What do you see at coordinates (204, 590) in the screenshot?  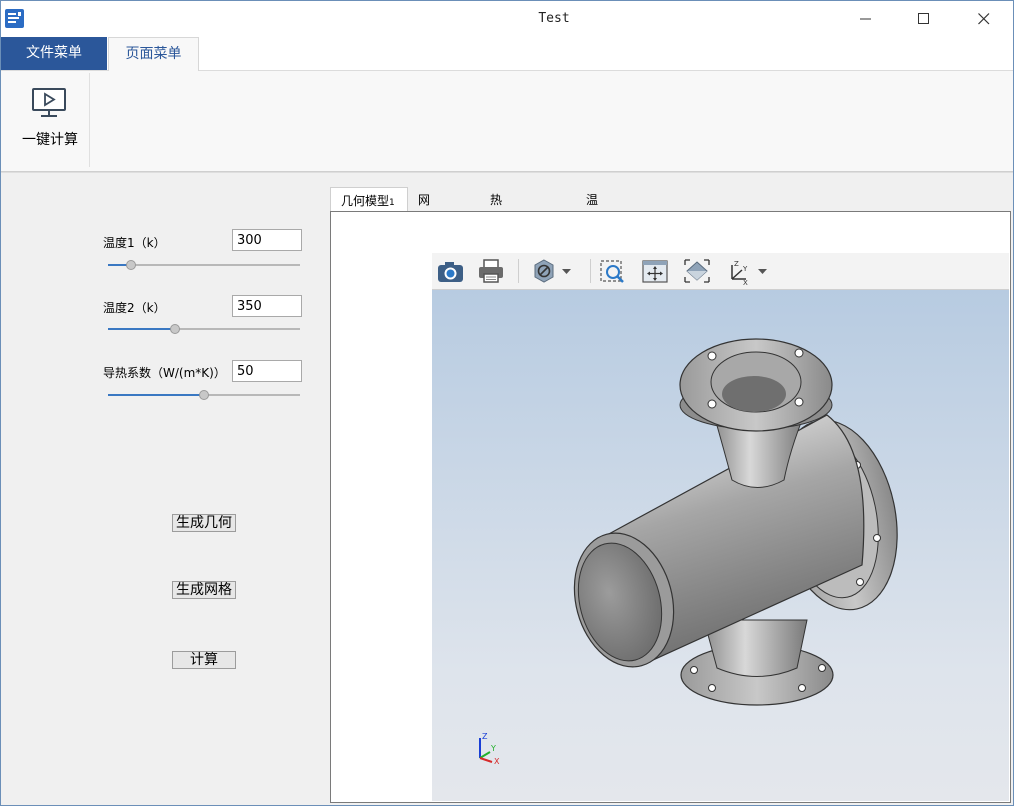 I see `generate-mesh-button: 生成网格` at bounding box center [204, 590].